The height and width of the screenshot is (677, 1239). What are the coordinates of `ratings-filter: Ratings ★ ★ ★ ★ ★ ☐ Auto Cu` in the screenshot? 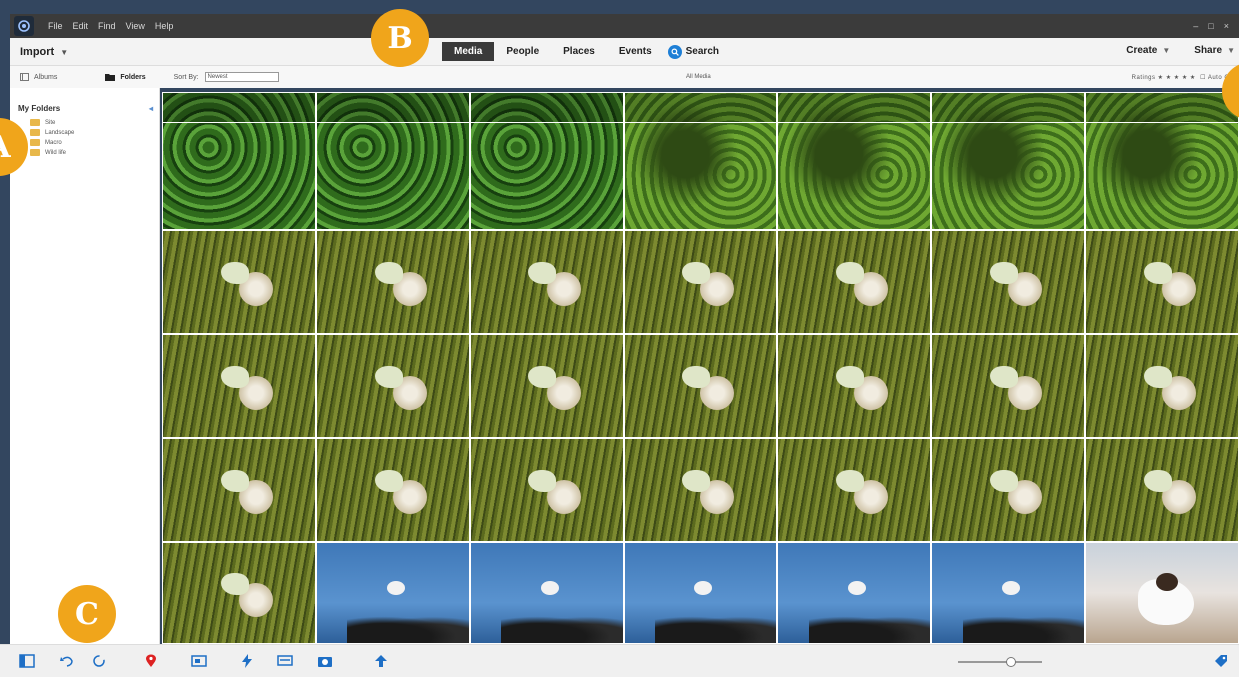 It's located at (1182, 77).